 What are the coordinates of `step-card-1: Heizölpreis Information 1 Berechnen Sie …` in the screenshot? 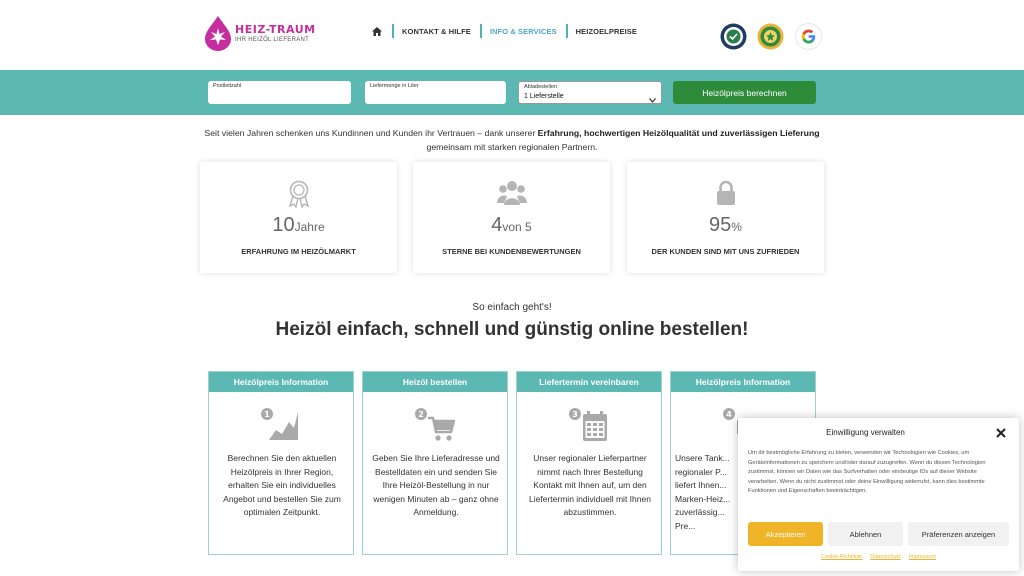 It's located at (281, 463).